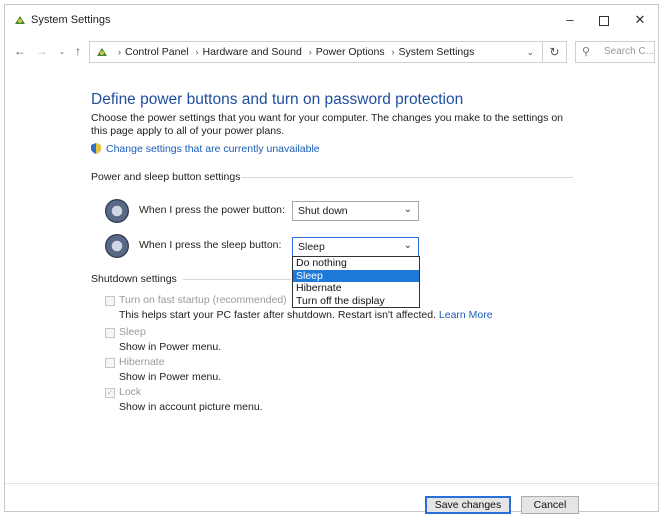 The height and width of the screenshot is (518, 665). I want to click on fast-startup-label: Turn on fast startup (recommended), so click(203, 300).